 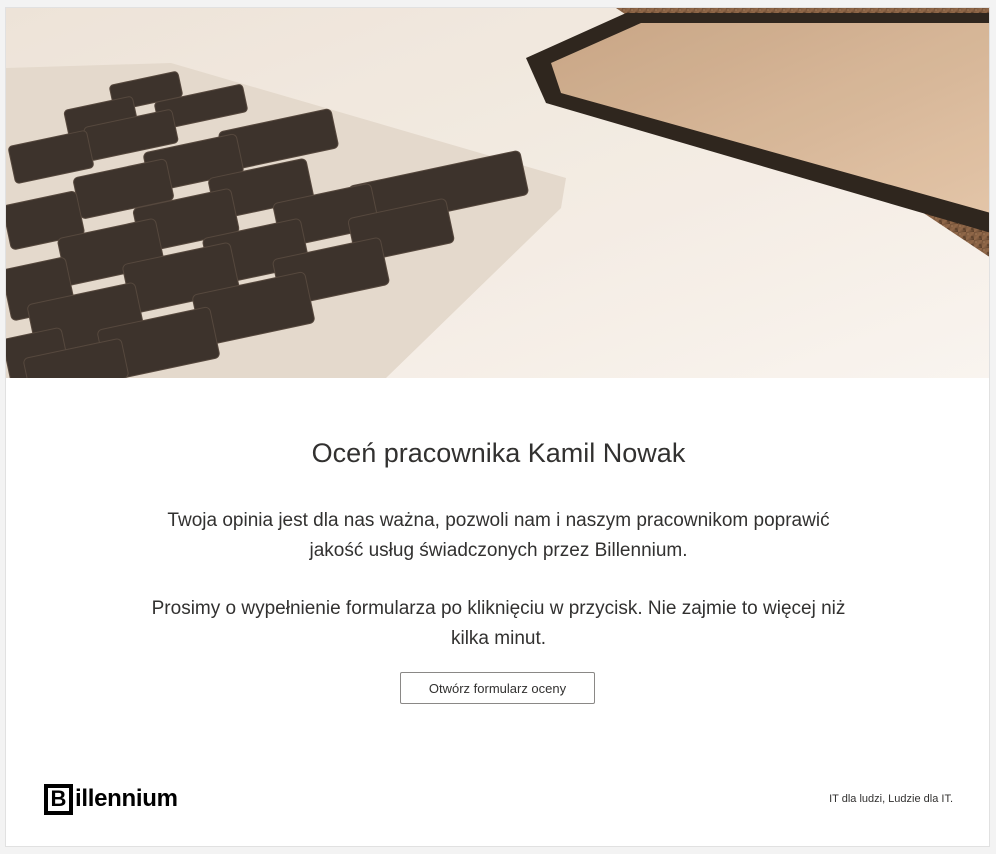 What do you see at coordinates (497, 800) in the screenshot?
I see `footer: B illennium IT dla ludzi, Ludzie dla IT.` at bounding box center [497, 800].